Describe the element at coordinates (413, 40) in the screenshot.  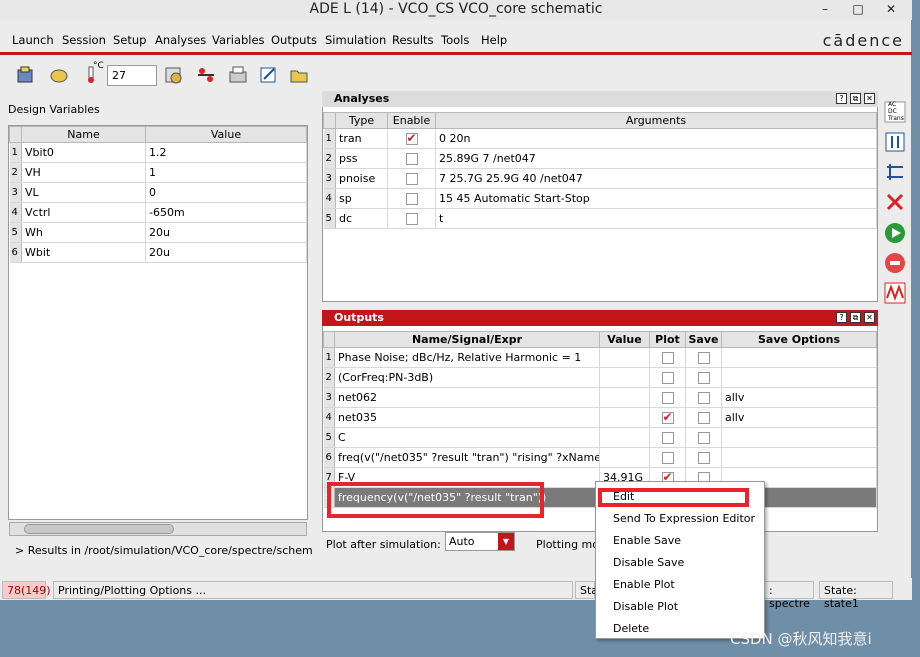
I see `menu-results: Results` at that location.